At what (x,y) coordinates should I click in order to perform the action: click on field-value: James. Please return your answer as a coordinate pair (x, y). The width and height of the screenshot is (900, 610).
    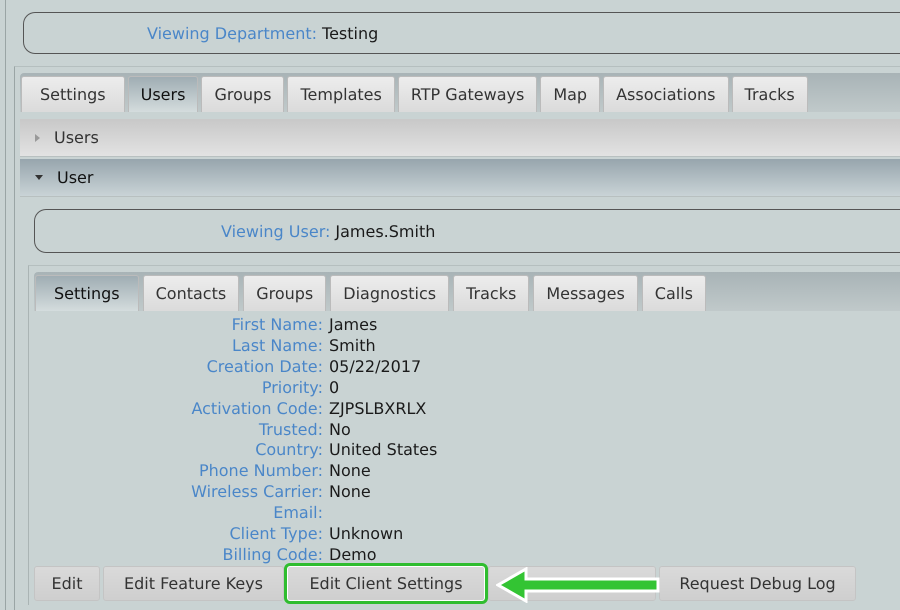
    Looking at the image, I should click on (353, 325).